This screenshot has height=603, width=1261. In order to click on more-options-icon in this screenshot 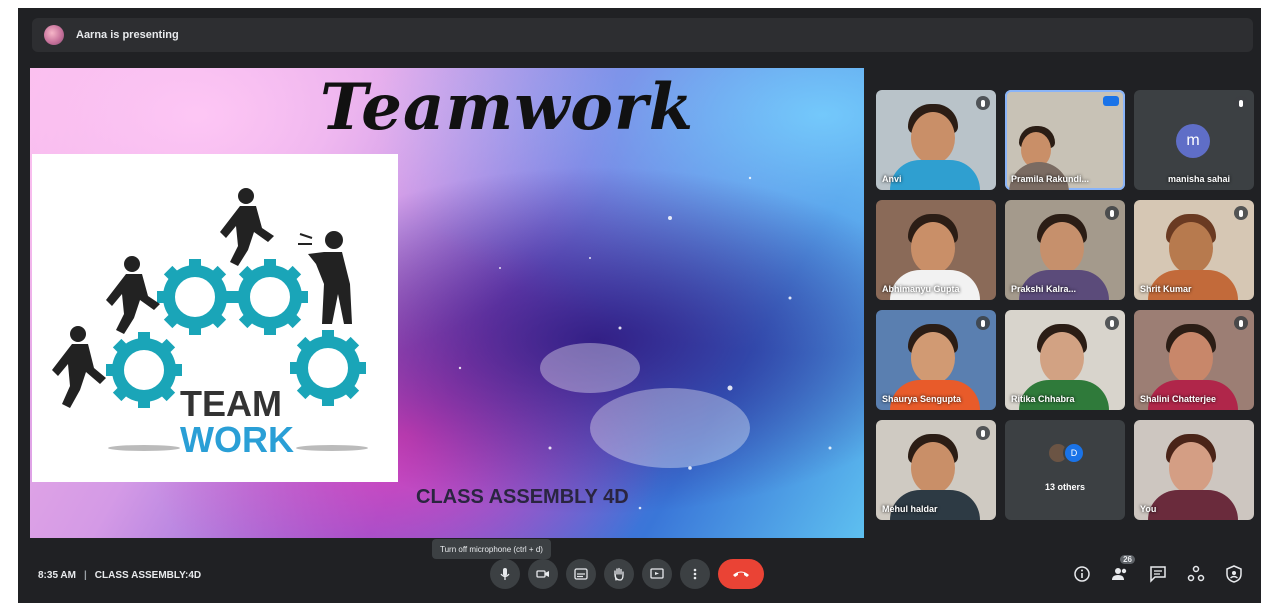, I will do `click(695, 574)`.